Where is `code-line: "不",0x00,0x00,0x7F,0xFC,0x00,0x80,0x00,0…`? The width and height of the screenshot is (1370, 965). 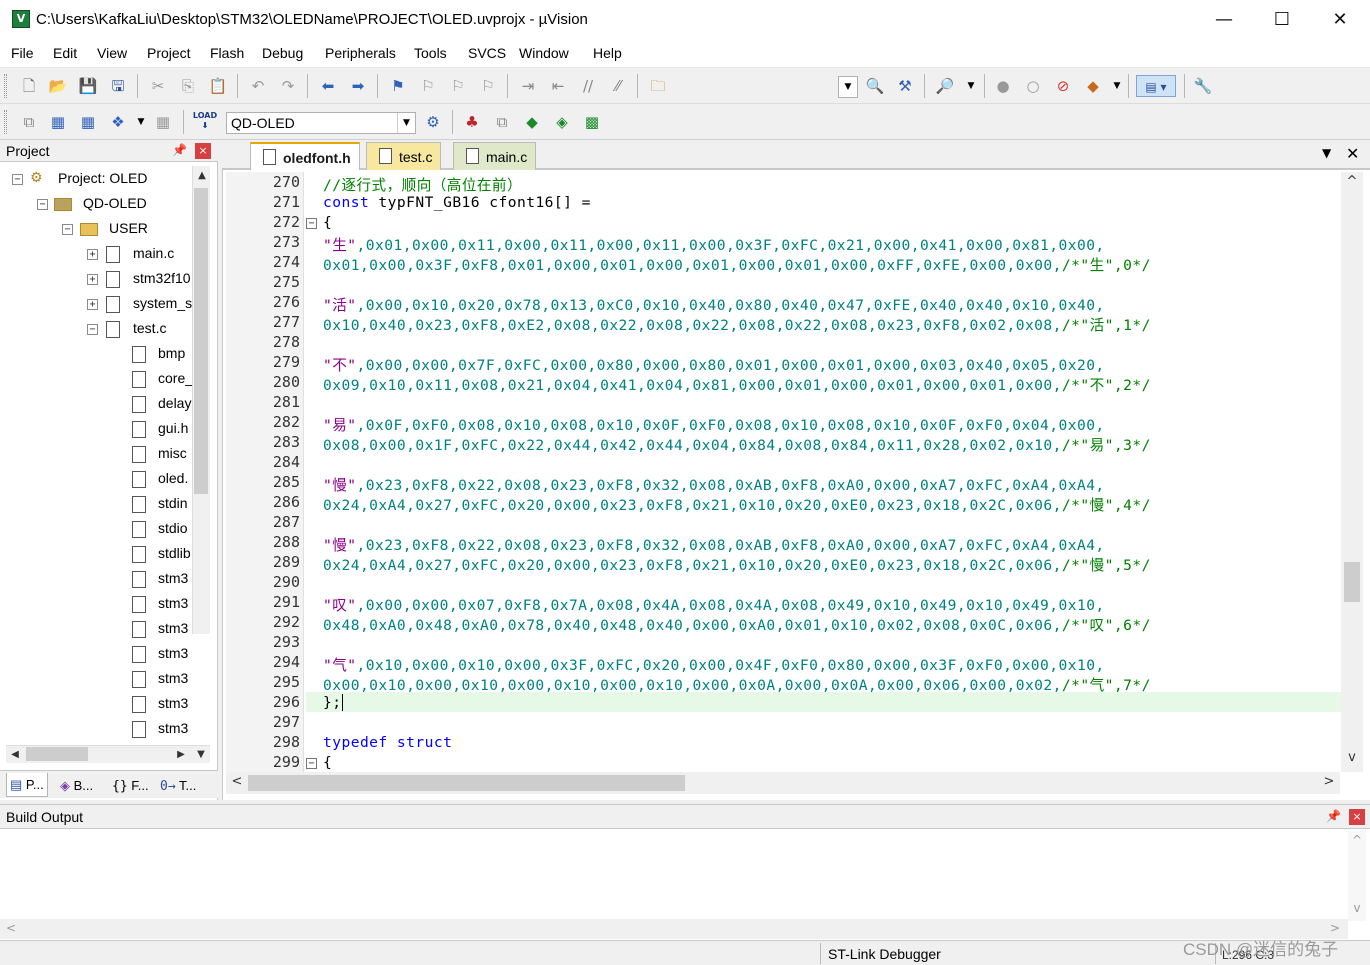
code-line: "不",0x00,0x00,0x7F,0xFC,0x00,0x80,0x00,0… is located at coordinates (714, 364).